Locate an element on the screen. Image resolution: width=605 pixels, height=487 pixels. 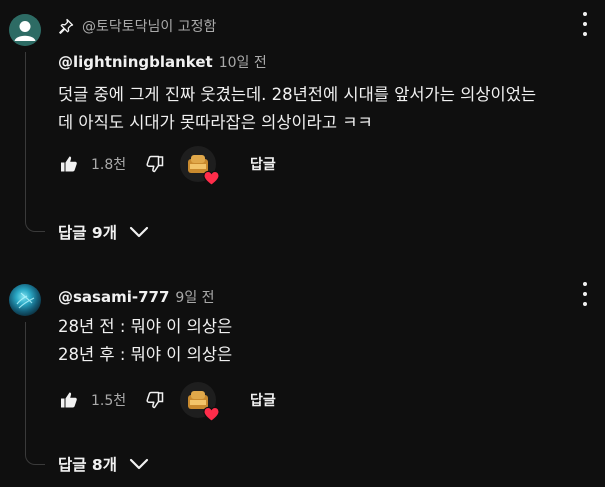
default-avatar-icon is located at coordinates (25, 30).